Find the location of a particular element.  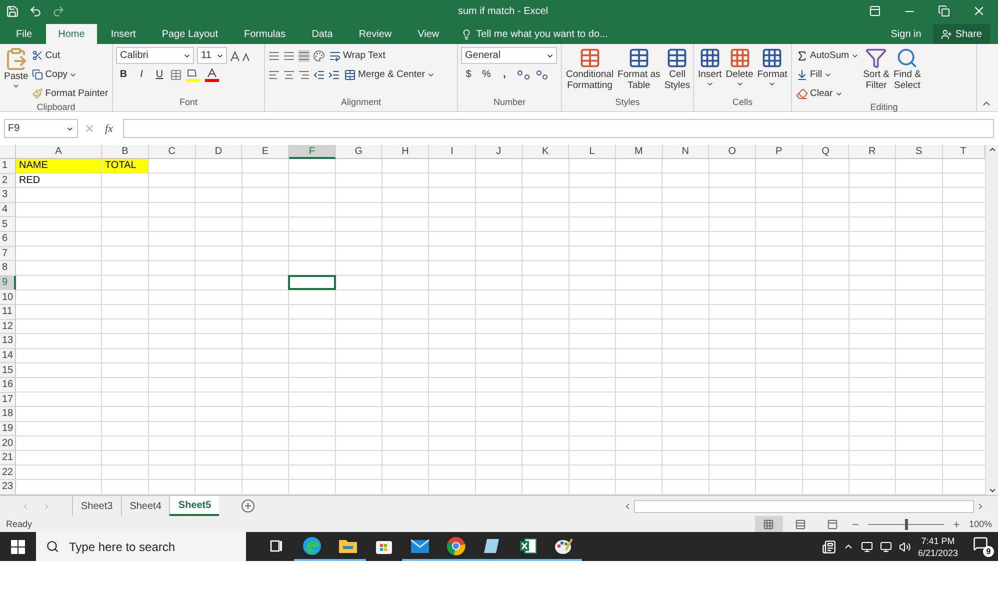

increase-indent-icon is located at coordinates (334, 74).